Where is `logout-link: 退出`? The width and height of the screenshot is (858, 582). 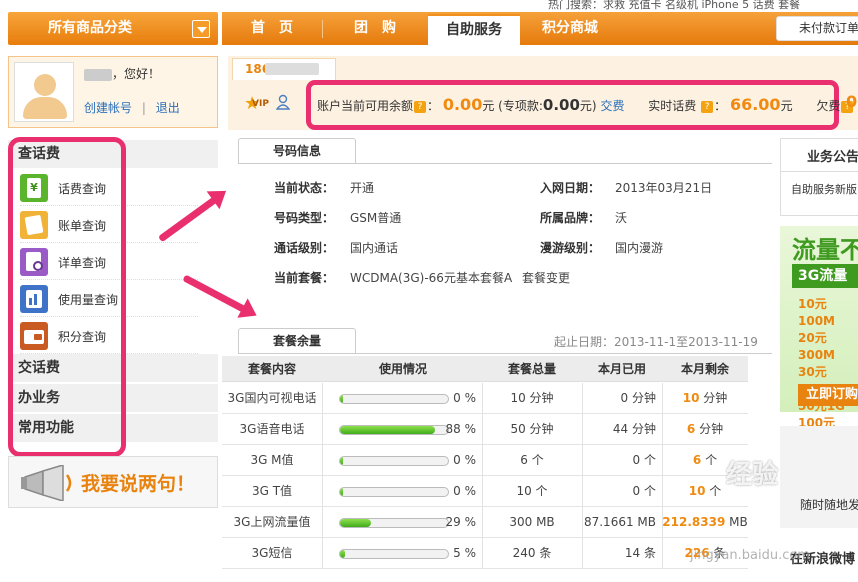
logout-link: 退出 is located at coordinates (168, 108).